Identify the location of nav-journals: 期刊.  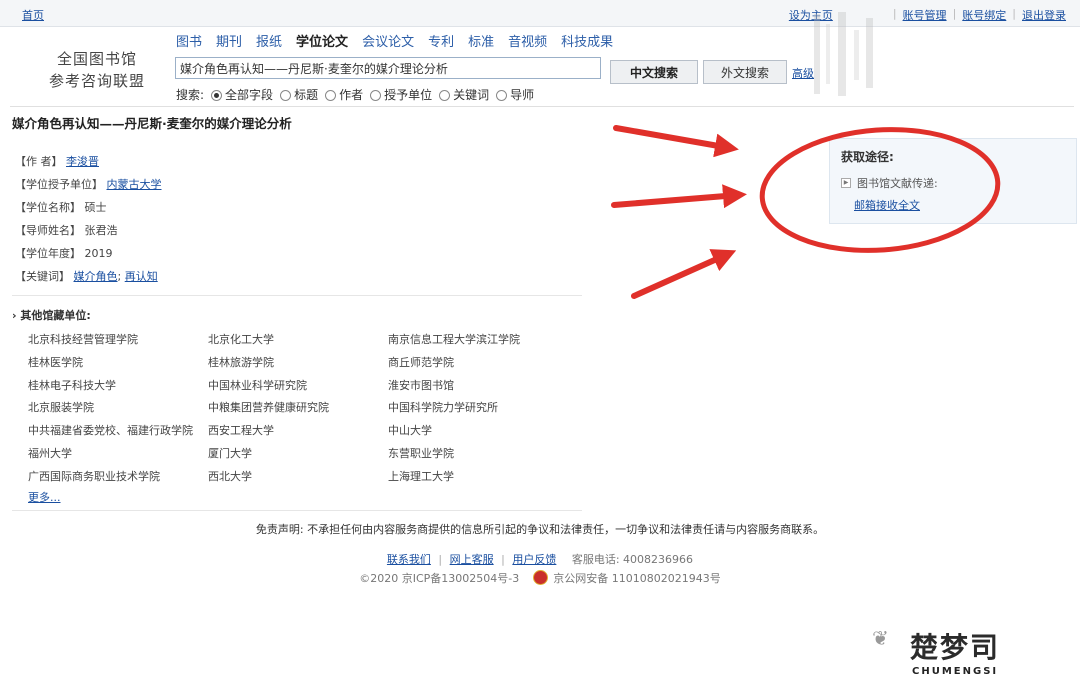
(229, 40).